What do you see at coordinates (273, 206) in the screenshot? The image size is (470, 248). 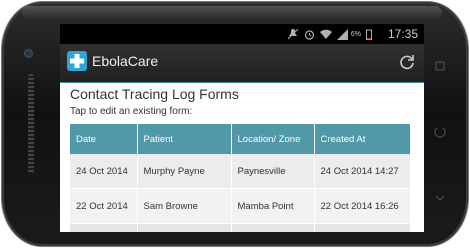 I see `cell-location: Mamba Point` at bounding box center [273, 206].